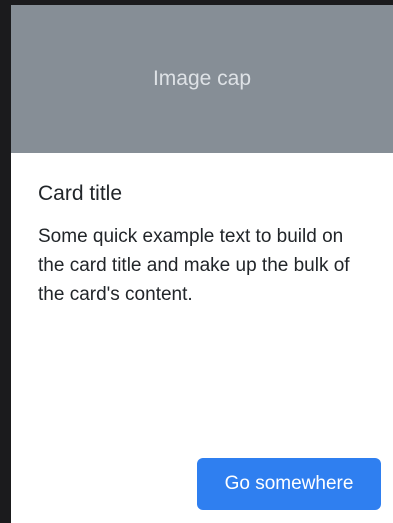 The image size is (393, 523). I want to click on card-title: Card title, so click(80, 193).